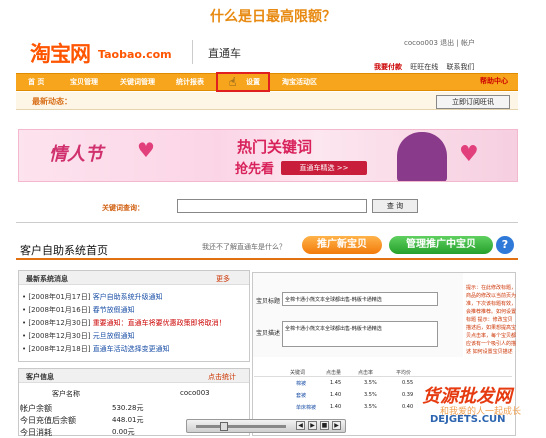  What do you see at coordinates (298, 373) in the screenshot?
I see `col-keyword: 关键词` at bounding box center [298, 373].